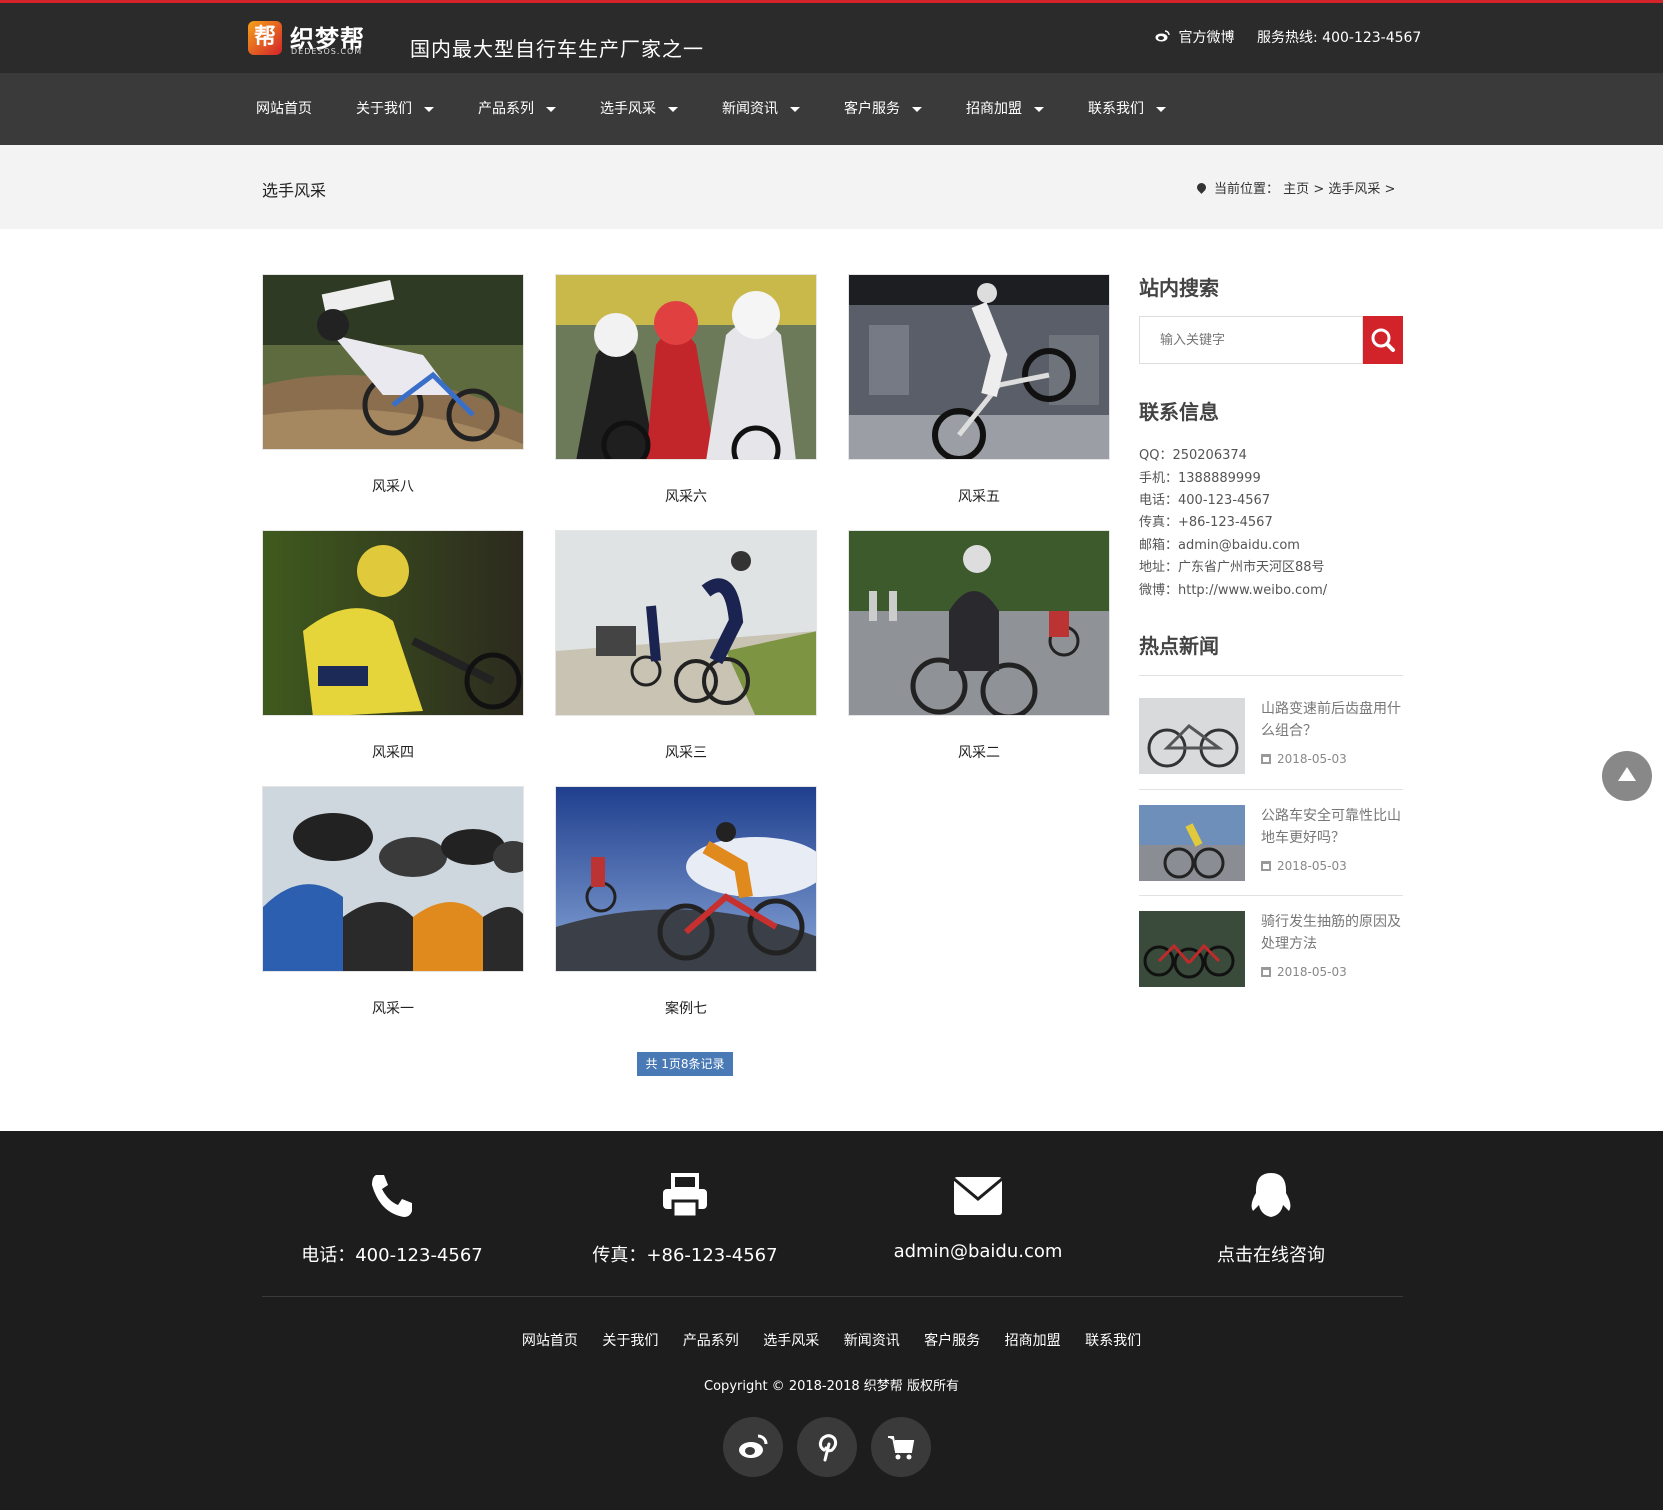 Image resolution: width=1663 pixels, height=1510 pixels. I want to click on nav-label: 客户服务, so click(872, 109).